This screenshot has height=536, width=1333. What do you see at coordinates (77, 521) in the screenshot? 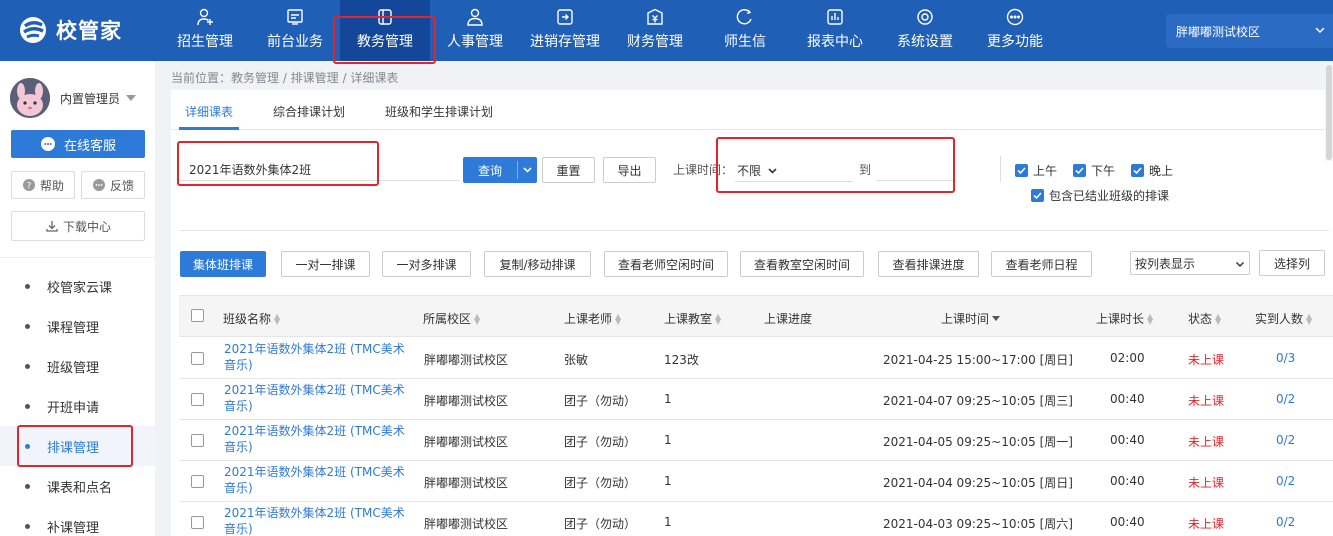
I see `sidebar-item-makeup: 补课管理` at bounding box center [77, 521].